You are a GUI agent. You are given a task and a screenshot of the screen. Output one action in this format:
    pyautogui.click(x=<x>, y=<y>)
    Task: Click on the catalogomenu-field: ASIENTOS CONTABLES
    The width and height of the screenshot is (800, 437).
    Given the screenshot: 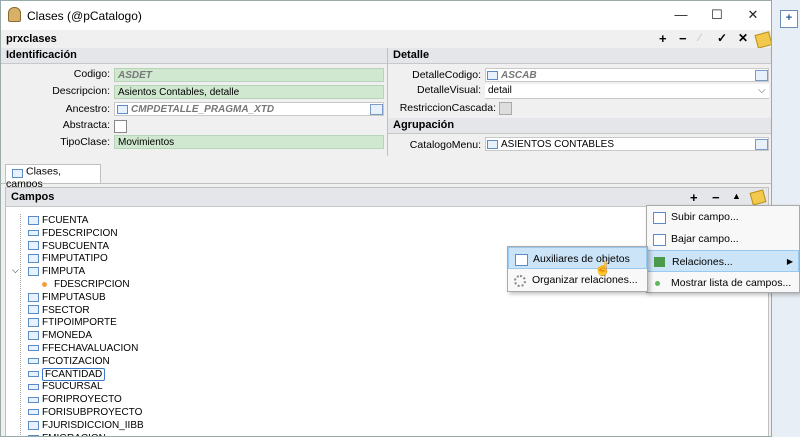 What is the action you would take?
    pyautogui.click(x=627, y=144)
    